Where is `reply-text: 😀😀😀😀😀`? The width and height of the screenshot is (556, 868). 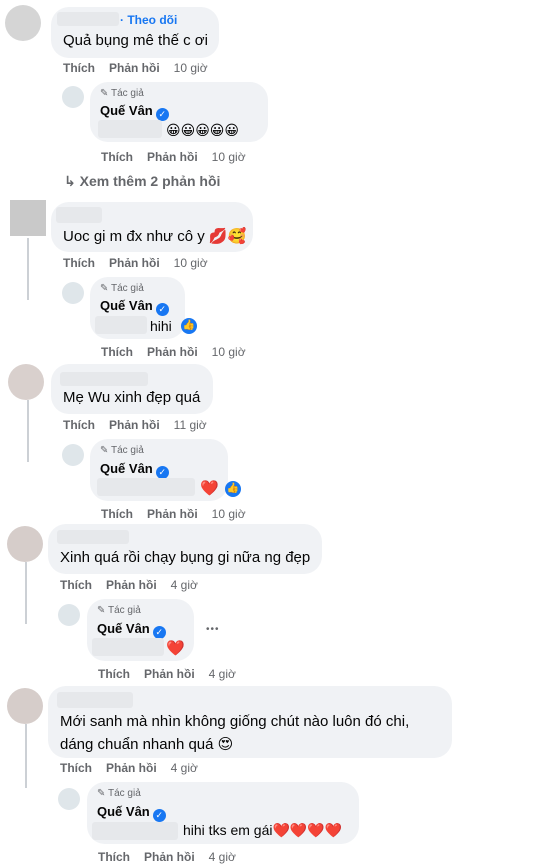 reply-text: 😀😀😀😀😀 is located at coordinates (202, 130).